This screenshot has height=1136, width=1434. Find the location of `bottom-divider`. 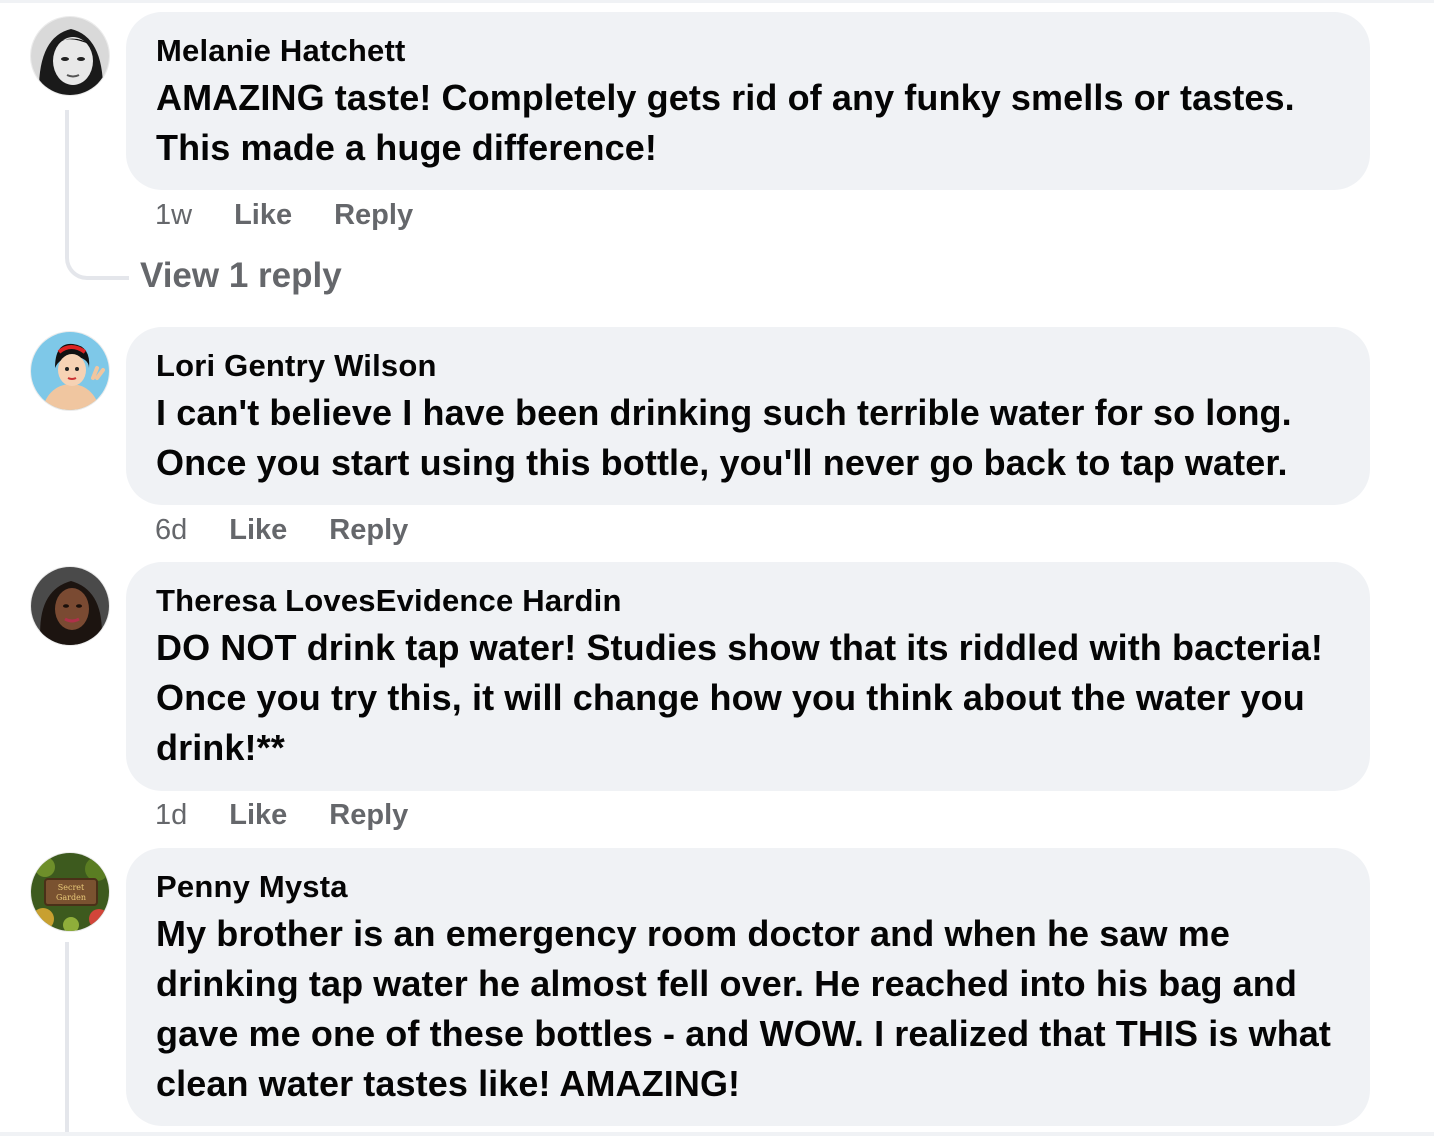

bottom-divider is located at coordinates (717, 1134).